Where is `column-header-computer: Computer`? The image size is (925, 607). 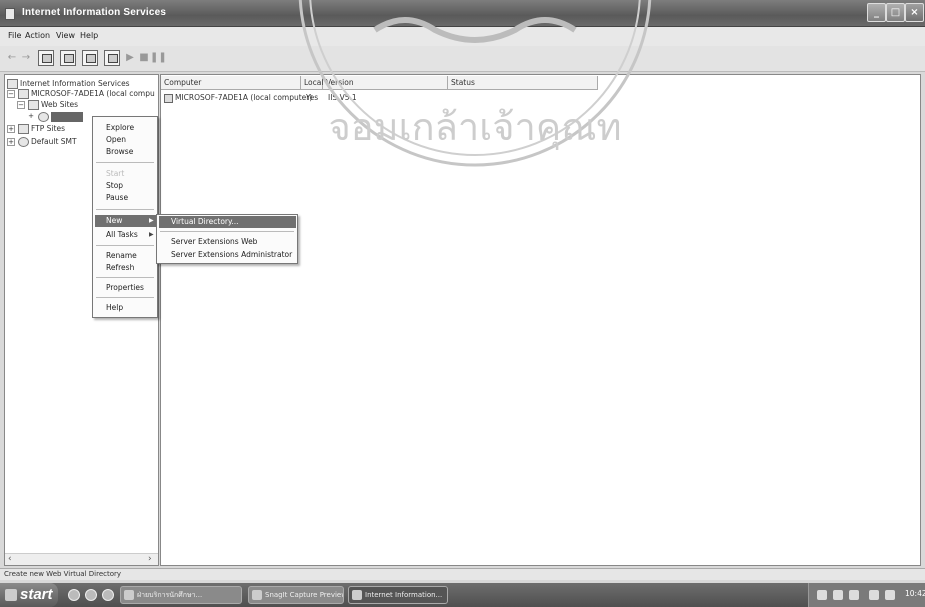
column-header-computer: Computer is located at coordinates (231, 83).